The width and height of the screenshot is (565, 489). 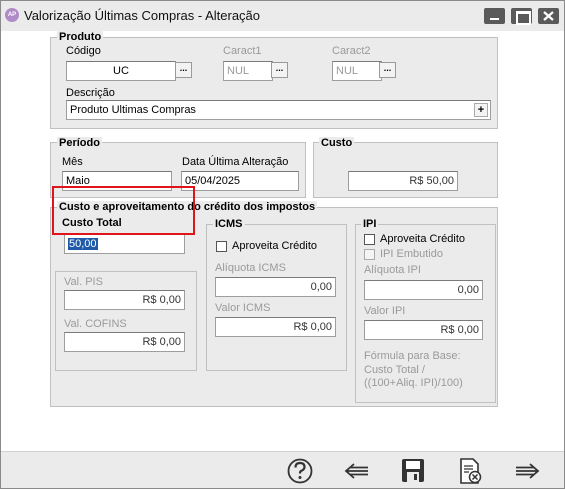 What do you see at coordinates (274, 246) in the screenshot?
I see `icms-aproveita-label: Aproveita Crédito` at bounding box center [274, 246].